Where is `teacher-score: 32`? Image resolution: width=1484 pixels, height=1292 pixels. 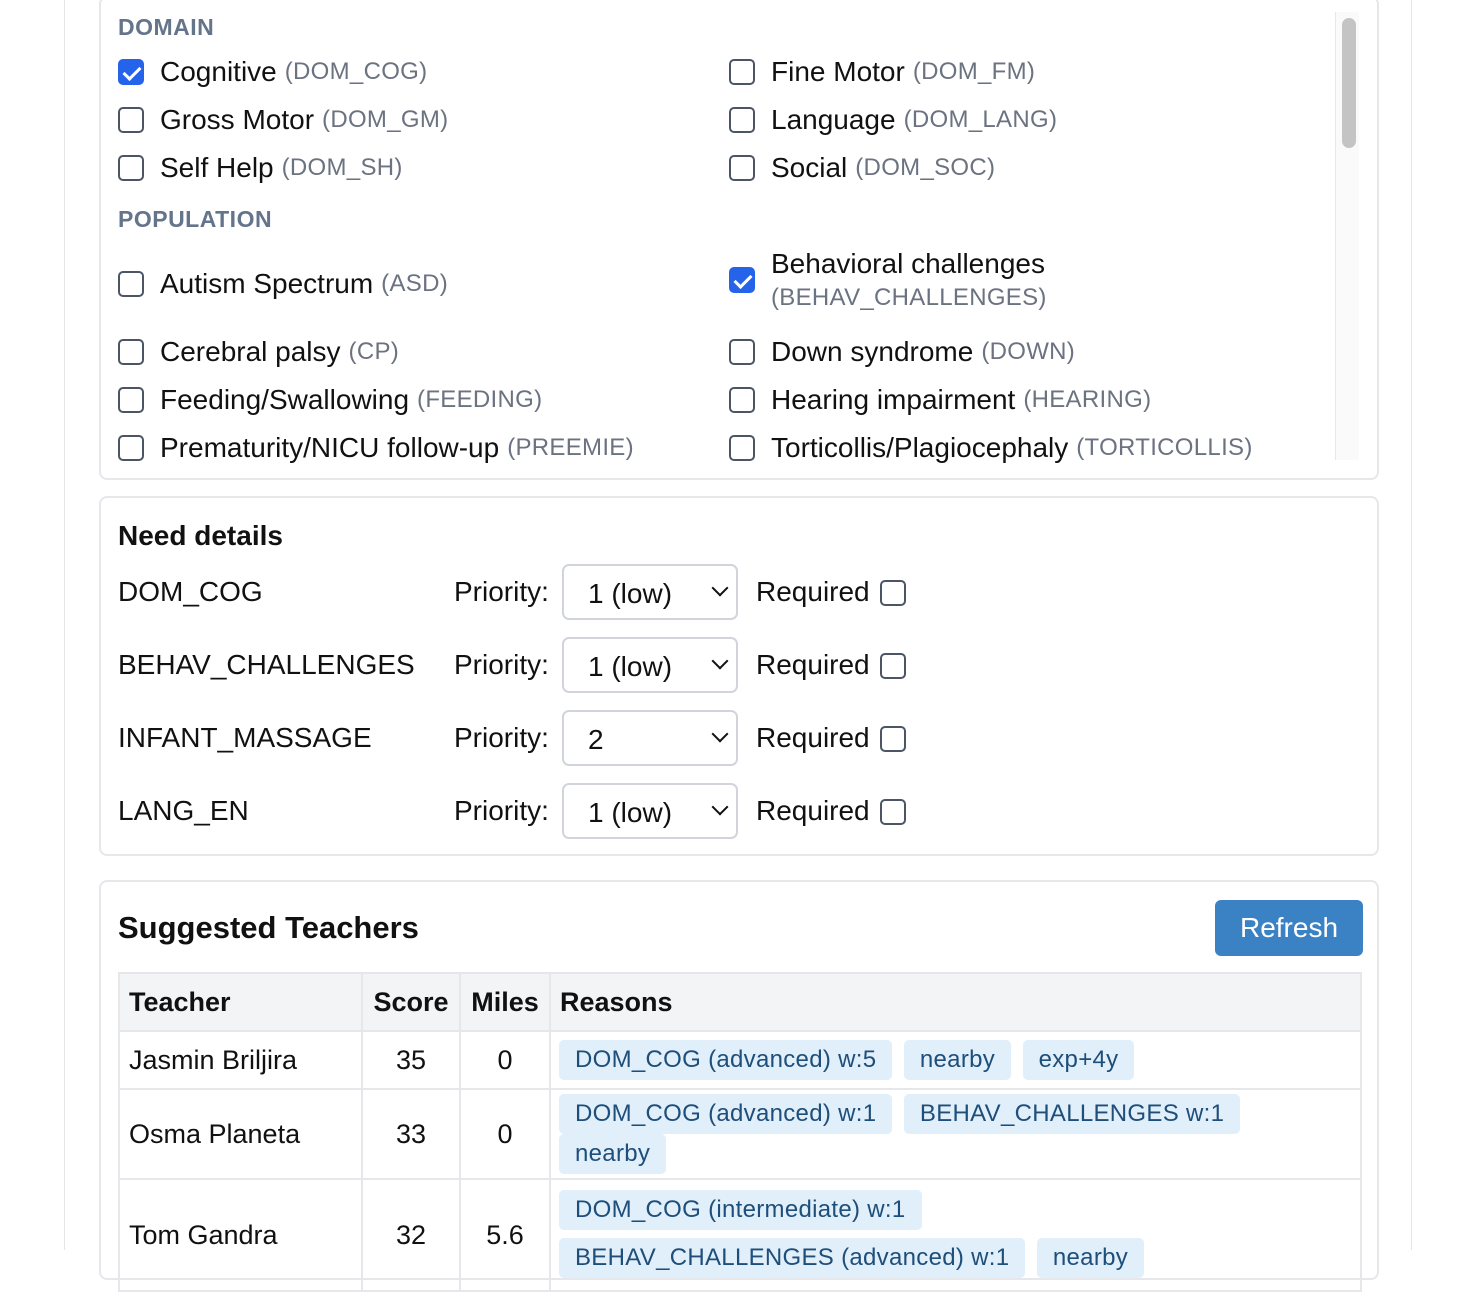
teacher-score: 32 is located at coordinates (411, 1235).